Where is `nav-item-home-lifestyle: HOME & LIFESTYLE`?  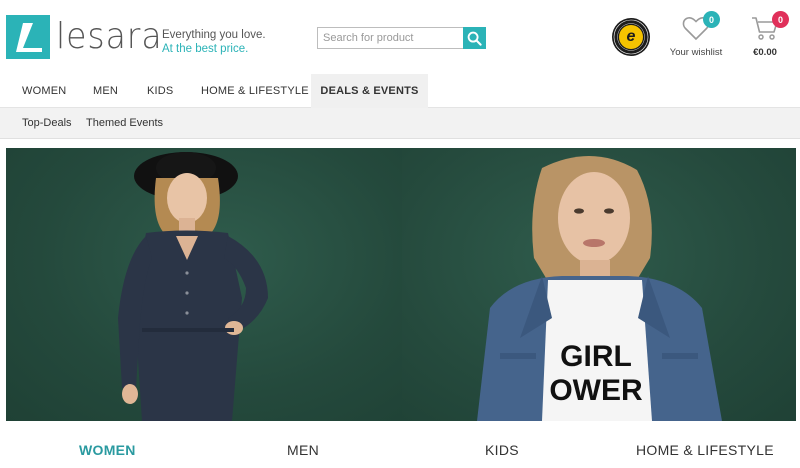 nav-item-home-lifestyle: HOME & LIFESTYLE is located at coordinates (255, 91).